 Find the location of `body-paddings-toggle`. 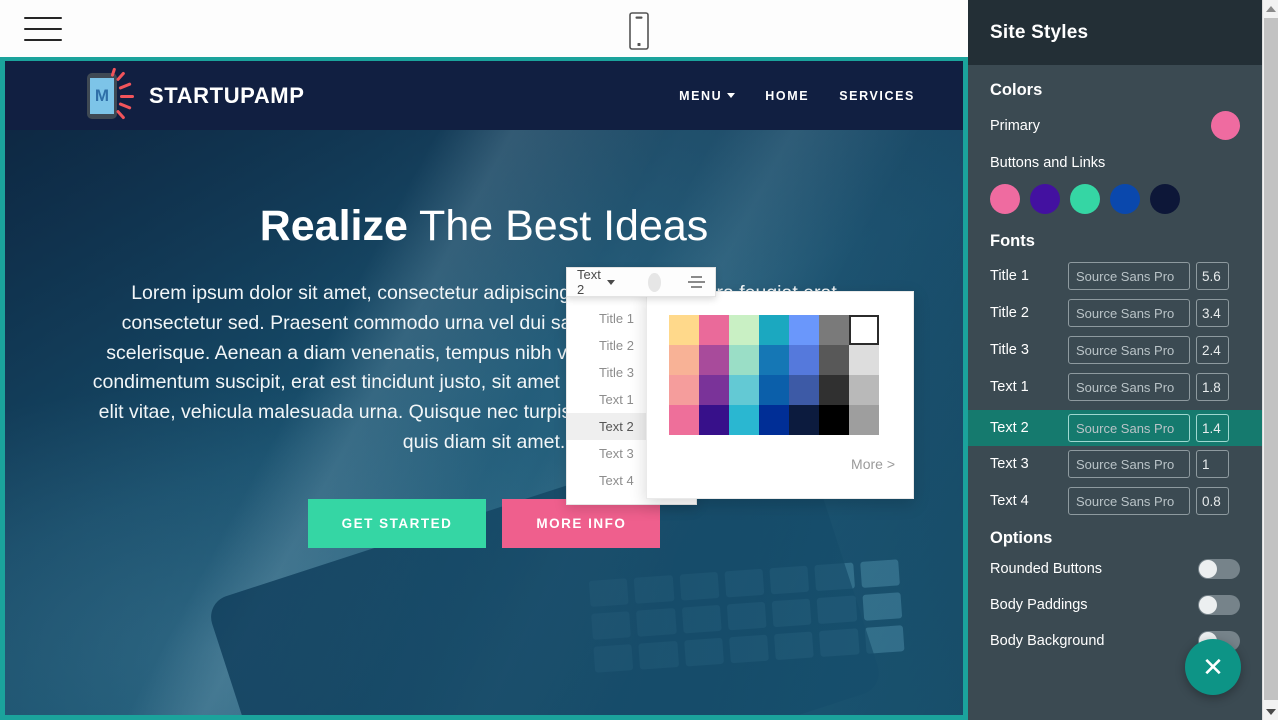

body-paddings-toggle is located at coordinates (1219, 605).